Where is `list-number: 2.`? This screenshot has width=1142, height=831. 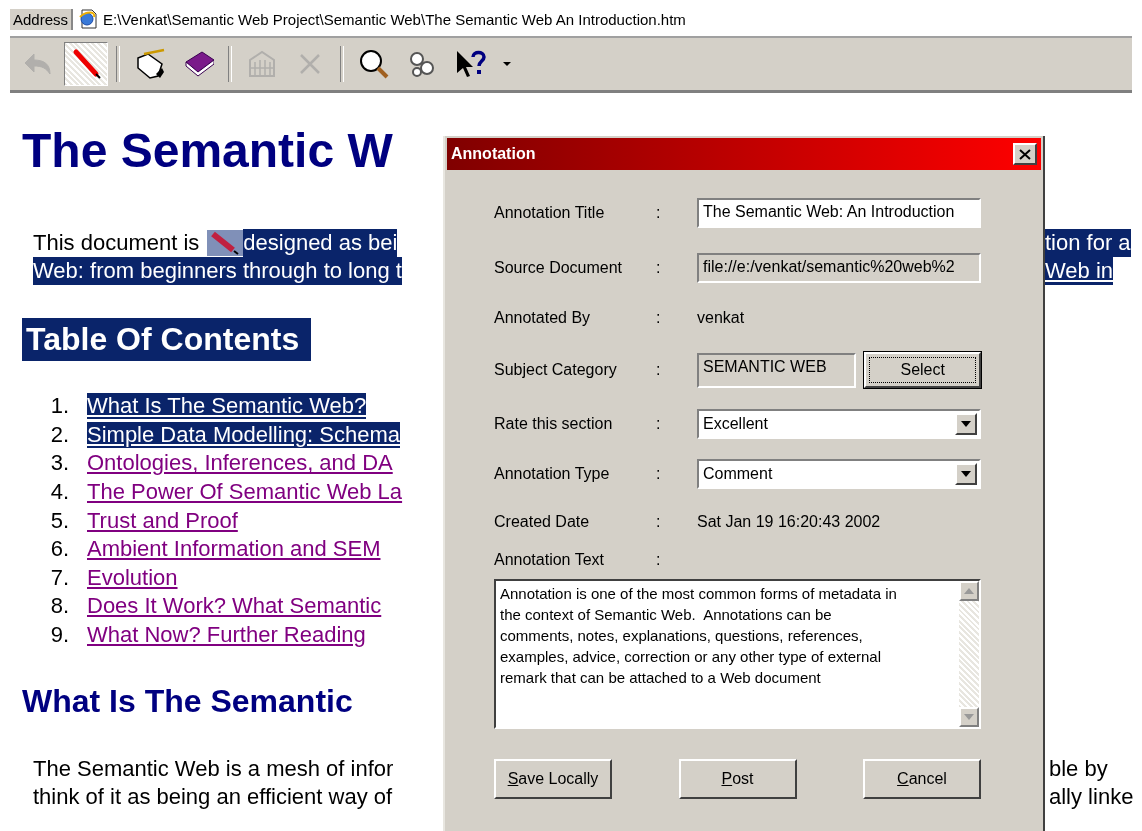
list-number: 2. is located at coordinates (59, 434).